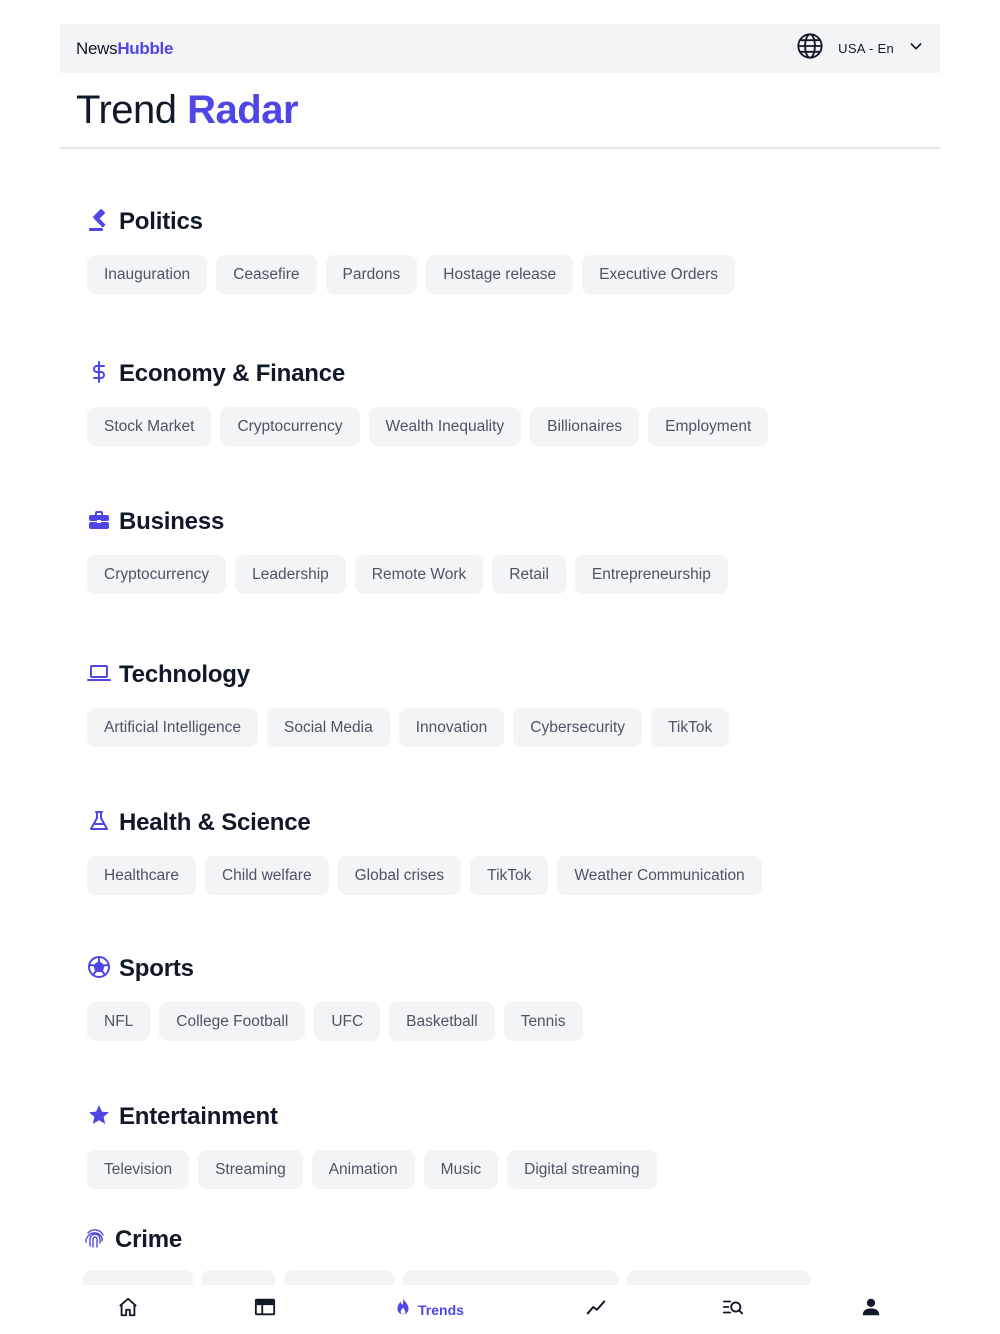 This screenshot has width=1000, height=1334. What do you see at coordinates (347, 1021) in the screenshot?
I see `tag-chip: UFC` at bounding box center [347, 1021].